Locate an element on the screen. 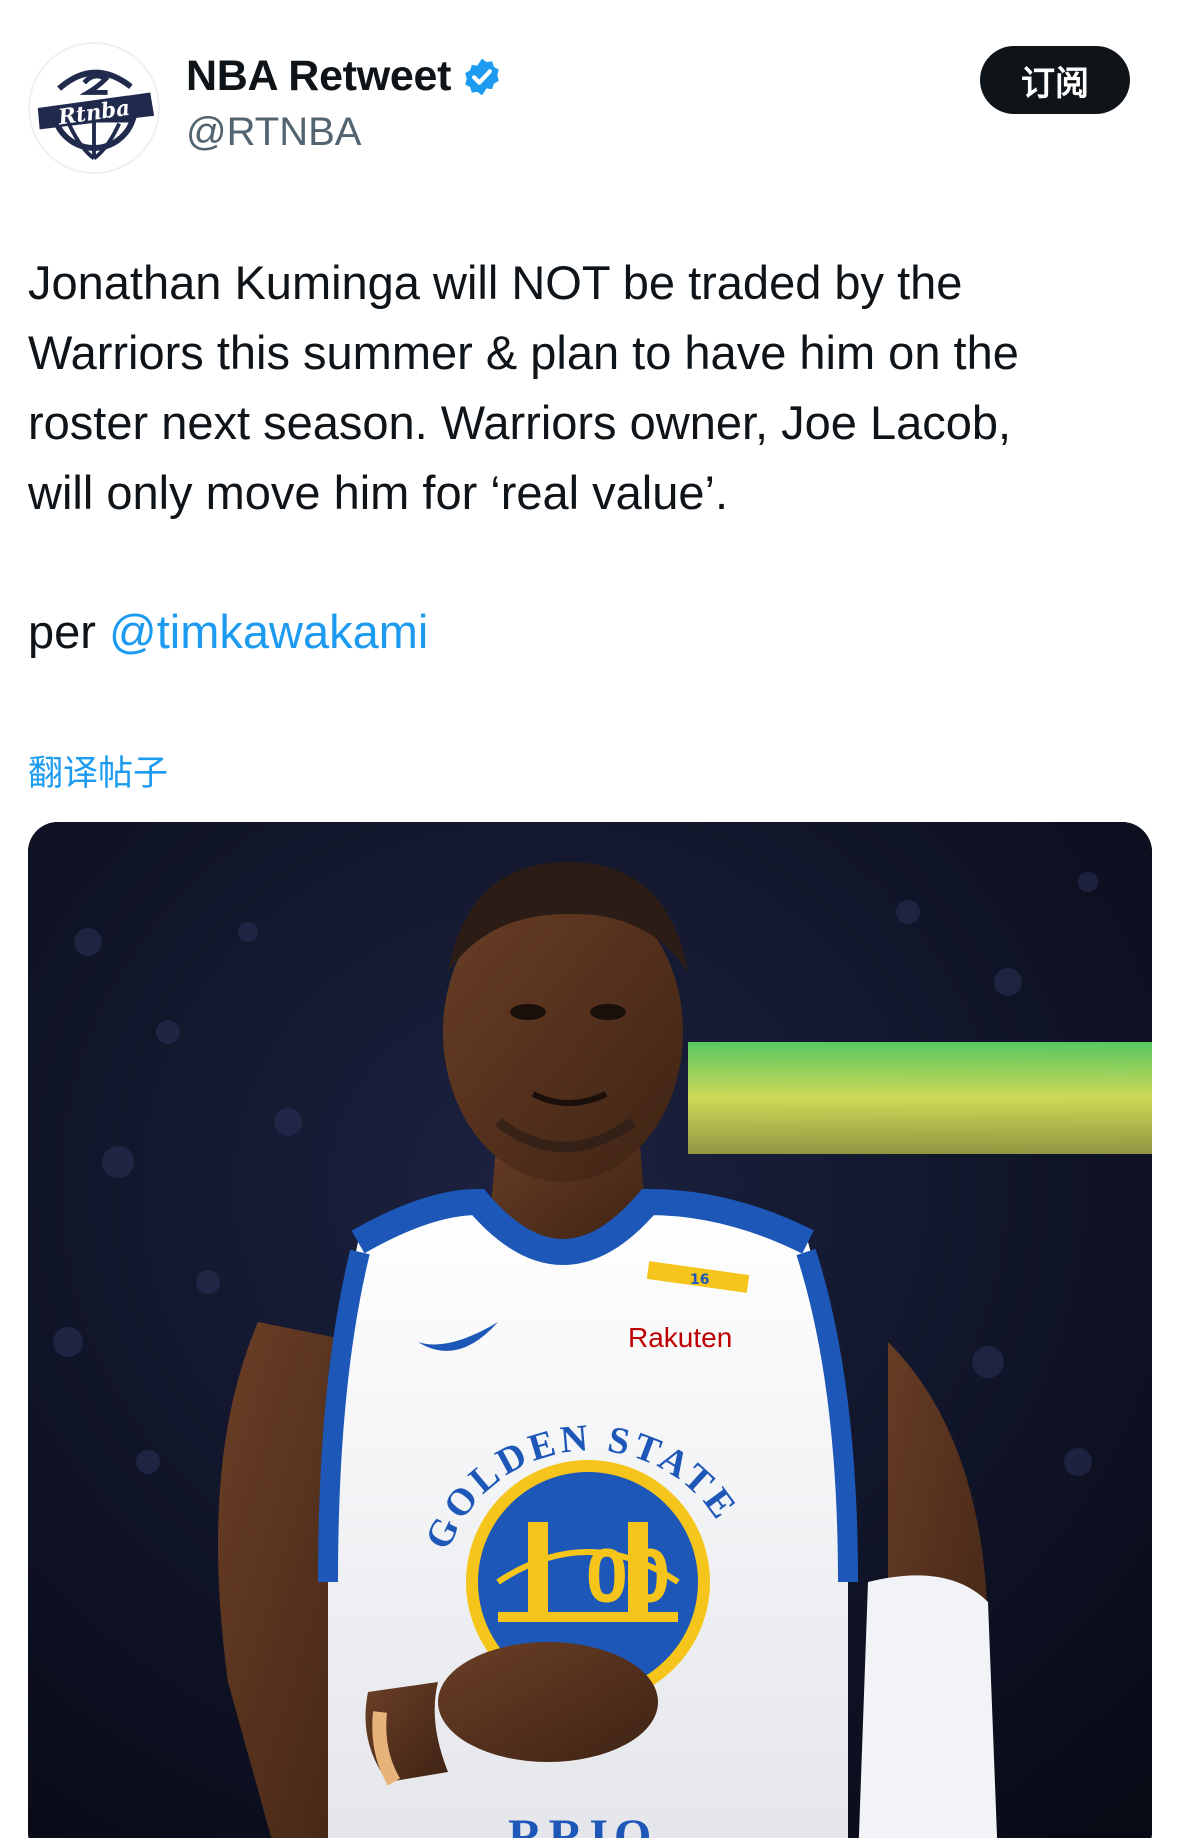 The height and width of the screenshot is (1838, 1179). author-avatar: Rtnba is located at coordinates (94, 108).